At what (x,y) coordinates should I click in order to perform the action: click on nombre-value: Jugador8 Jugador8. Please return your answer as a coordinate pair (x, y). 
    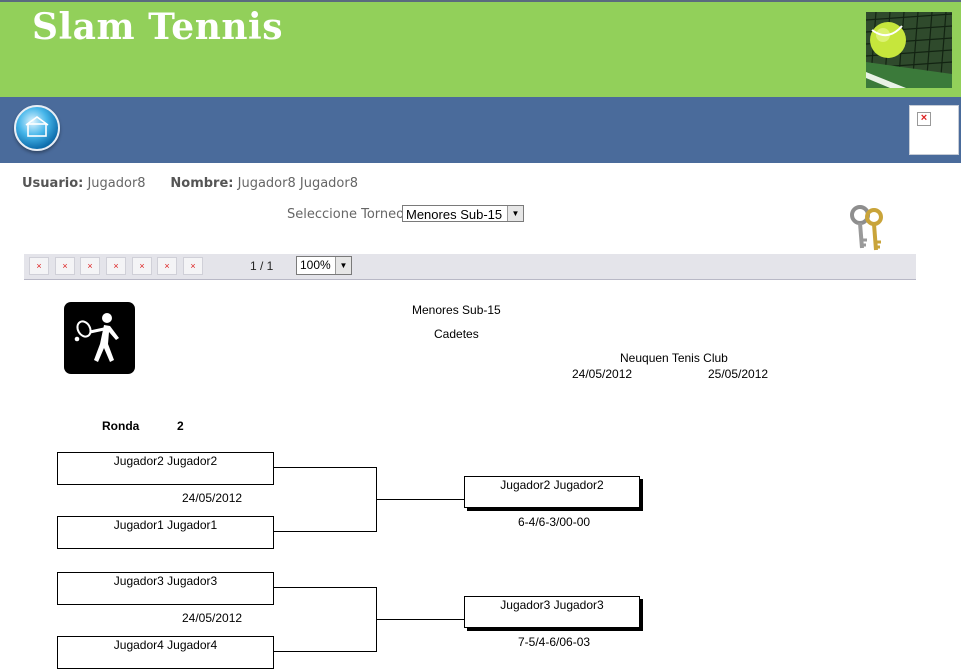
    Looking at the image, I should click on (297, 183).